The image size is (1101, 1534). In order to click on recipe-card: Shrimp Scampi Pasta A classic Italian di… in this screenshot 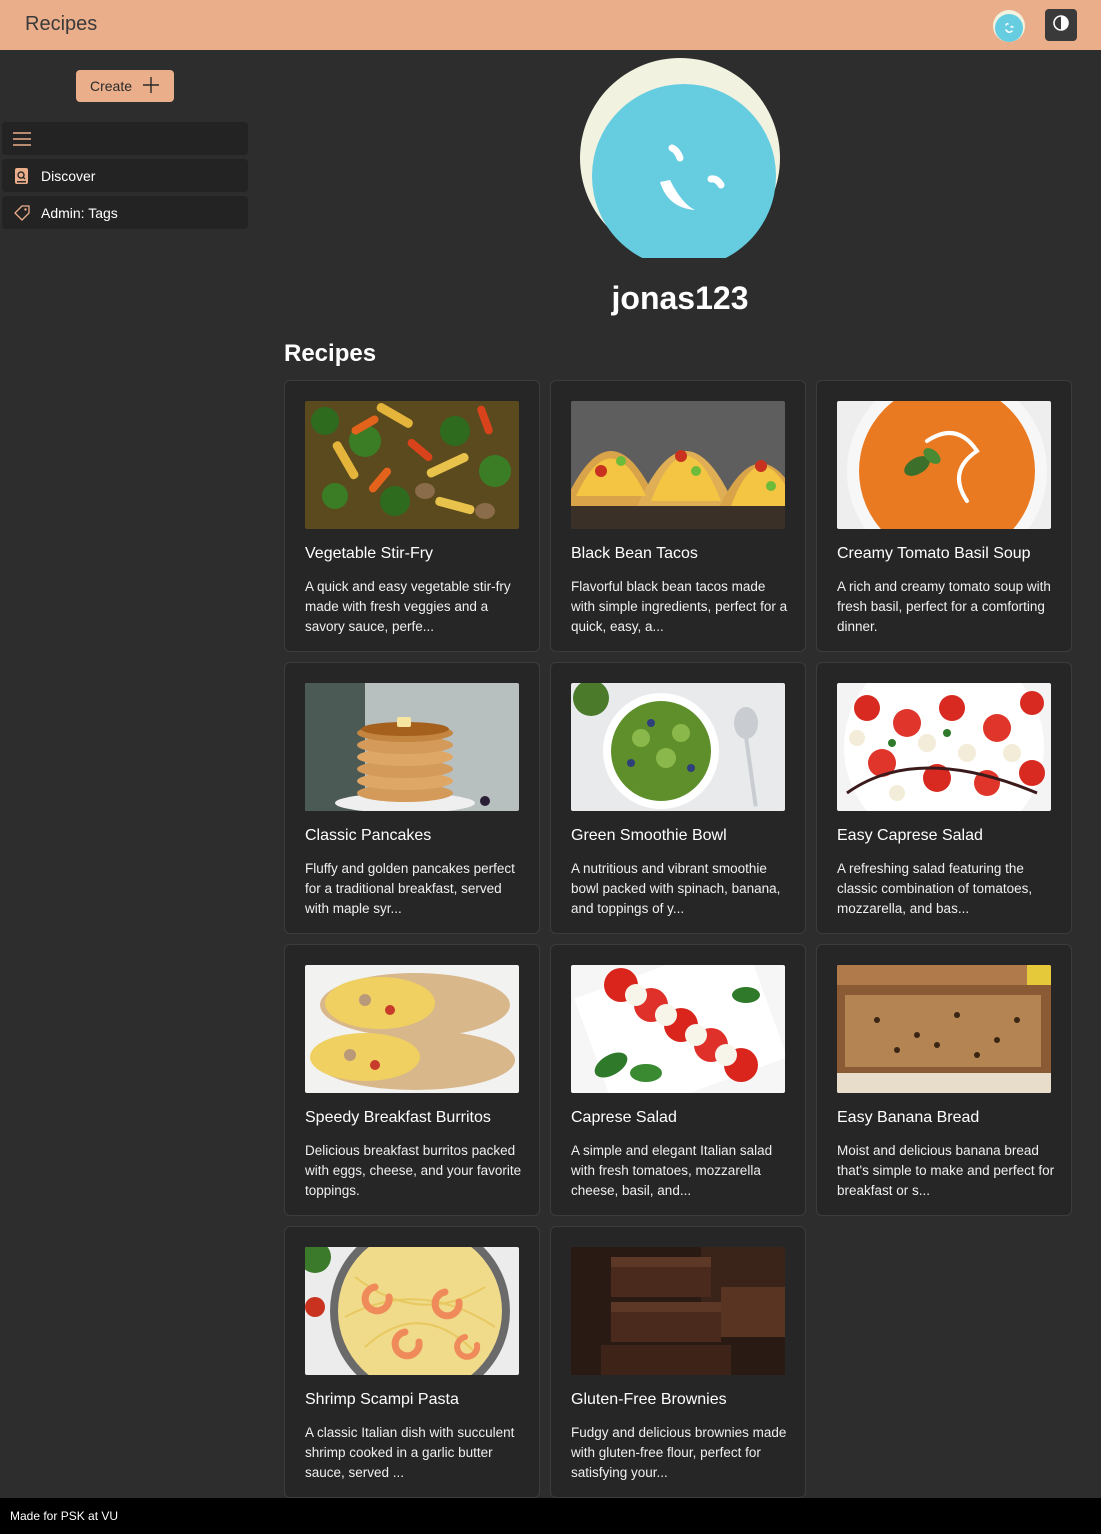, I will do `click(412, 1362)`.